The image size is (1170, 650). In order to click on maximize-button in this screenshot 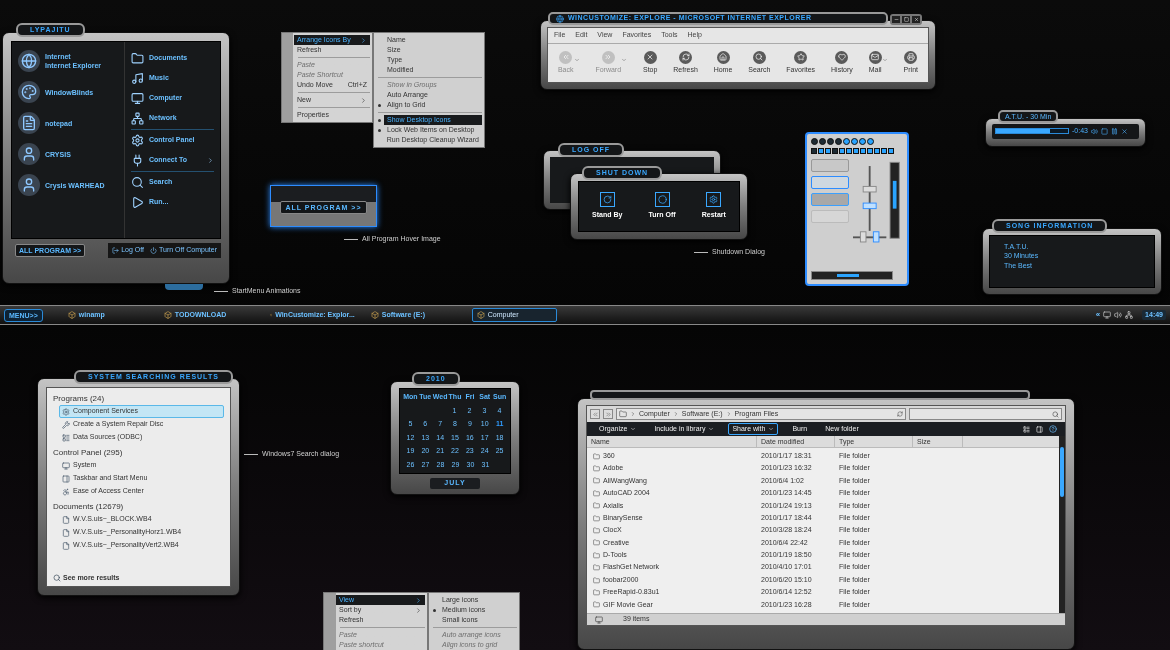, I will do `click(906, 19)`.